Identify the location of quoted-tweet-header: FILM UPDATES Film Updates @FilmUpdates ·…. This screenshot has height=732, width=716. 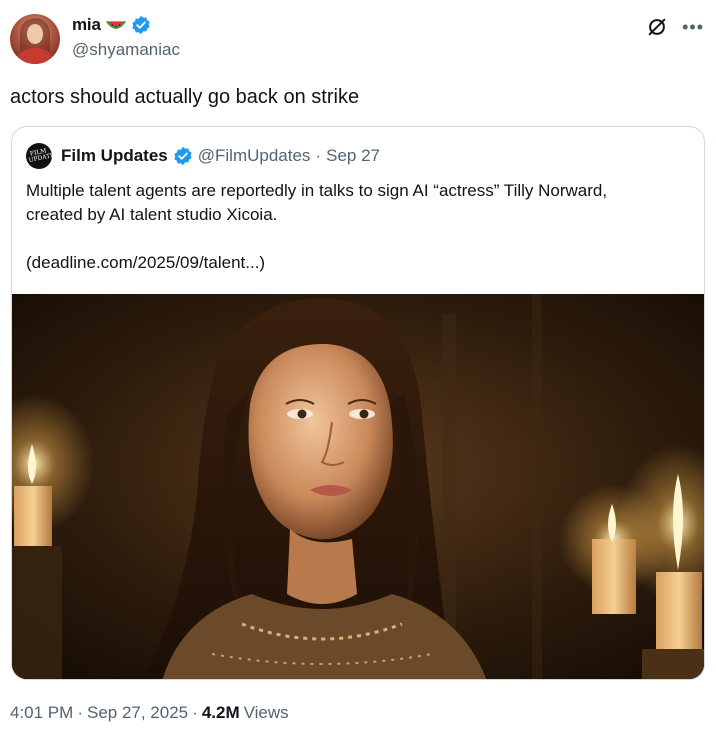
(203, 156).